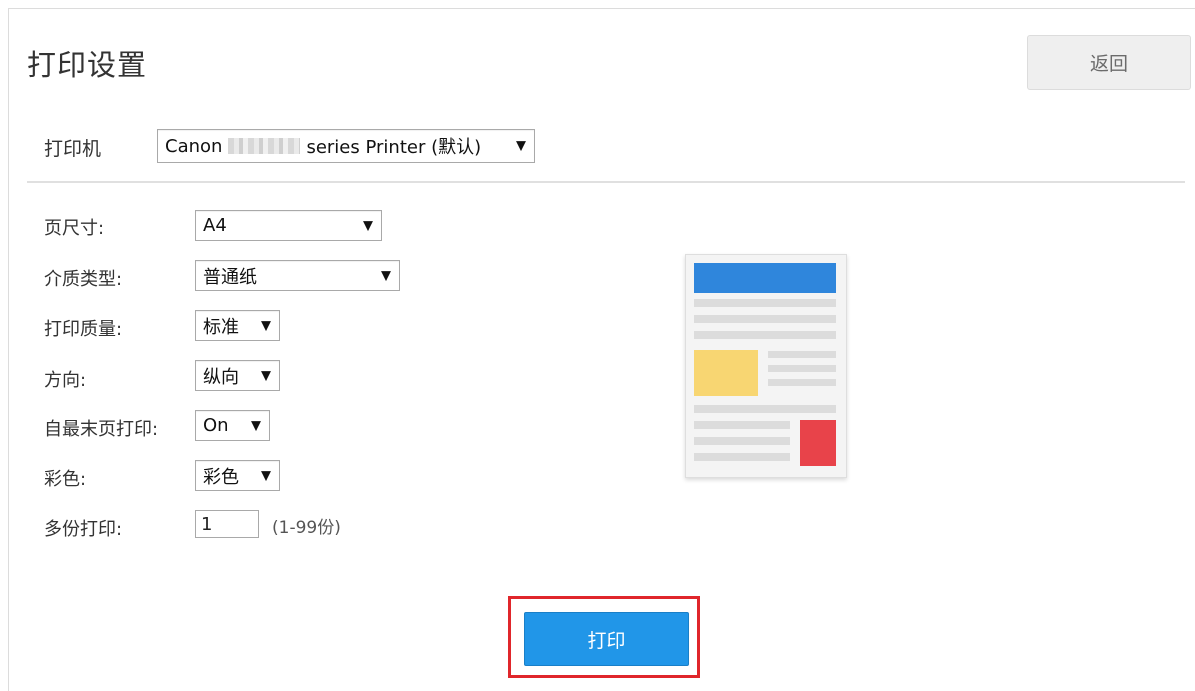 This screenshot has width=1195, height=691. I want to click on preview-red-block, so click(818, 443).